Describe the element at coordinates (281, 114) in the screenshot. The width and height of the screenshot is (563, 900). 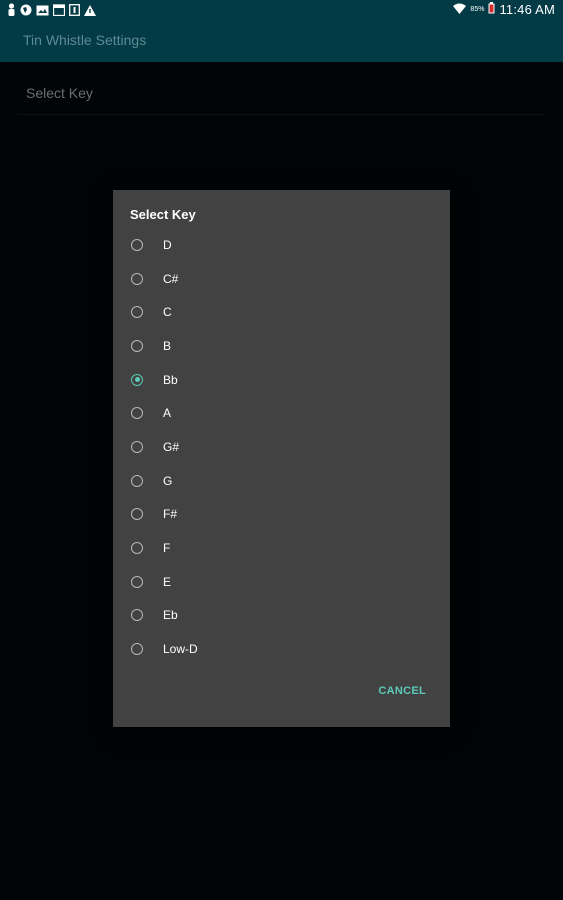
I see `divider` at that location.